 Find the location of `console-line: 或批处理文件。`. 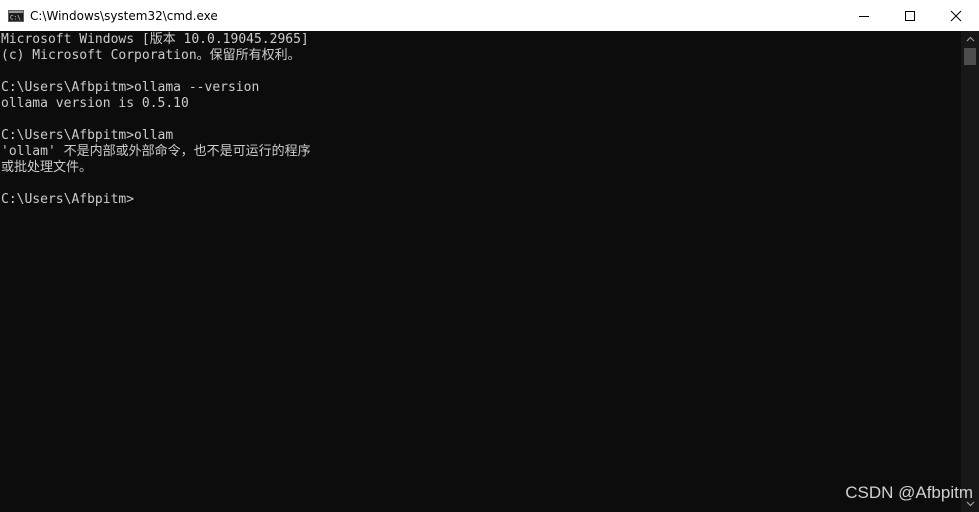

console-line: 或批处理文件。 is located at coordinates (47, 167).